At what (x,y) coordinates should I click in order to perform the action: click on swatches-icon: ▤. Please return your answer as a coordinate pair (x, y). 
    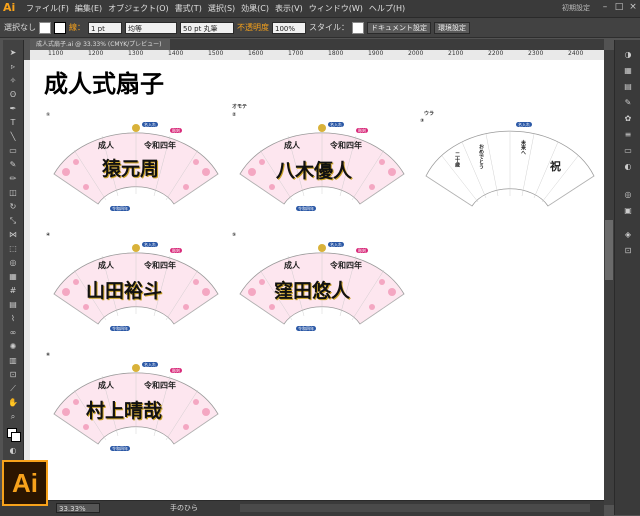
    Looking at the image, I should click on (628, 87).